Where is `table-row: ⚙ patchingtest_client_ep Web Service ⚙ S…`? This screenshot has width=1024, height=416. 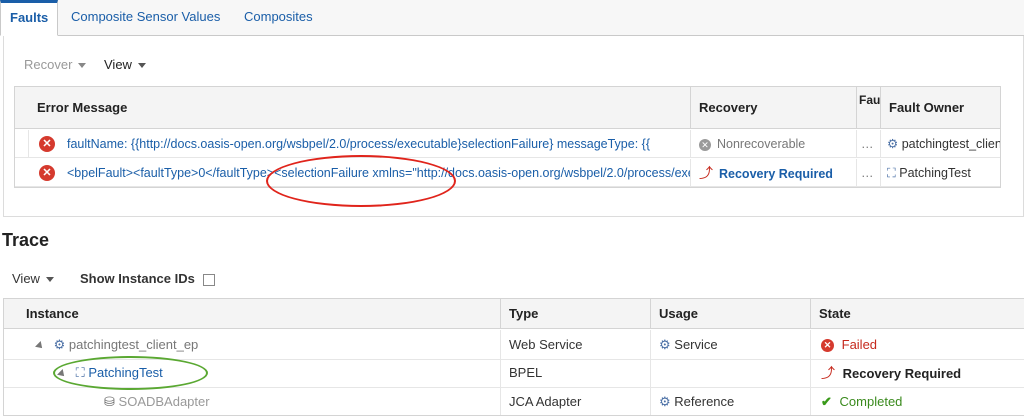 table-row: ⚙ patchingtest_client_ep Web Service ⚙ S… is located at coordinates (514, 345).